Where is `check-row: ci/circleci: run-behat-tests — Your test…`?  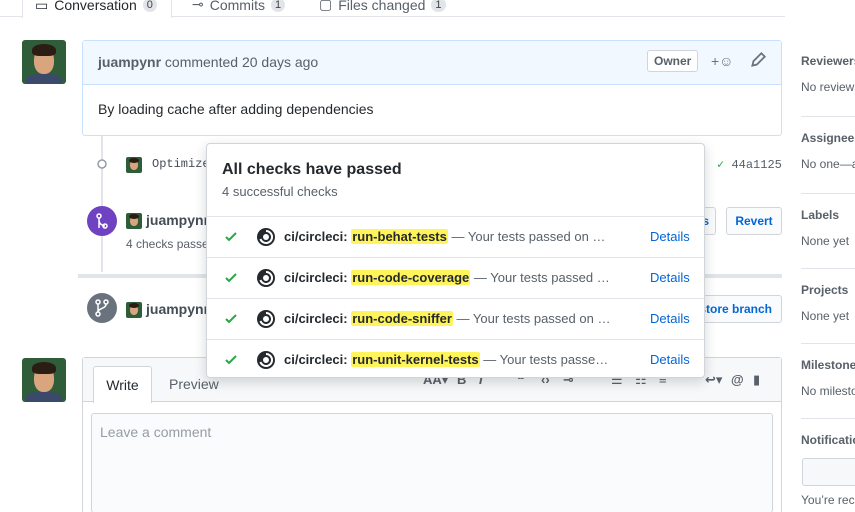 check-row: ci/circleci: run-behat-tests — Your test… is located at coordinates (455, 236).